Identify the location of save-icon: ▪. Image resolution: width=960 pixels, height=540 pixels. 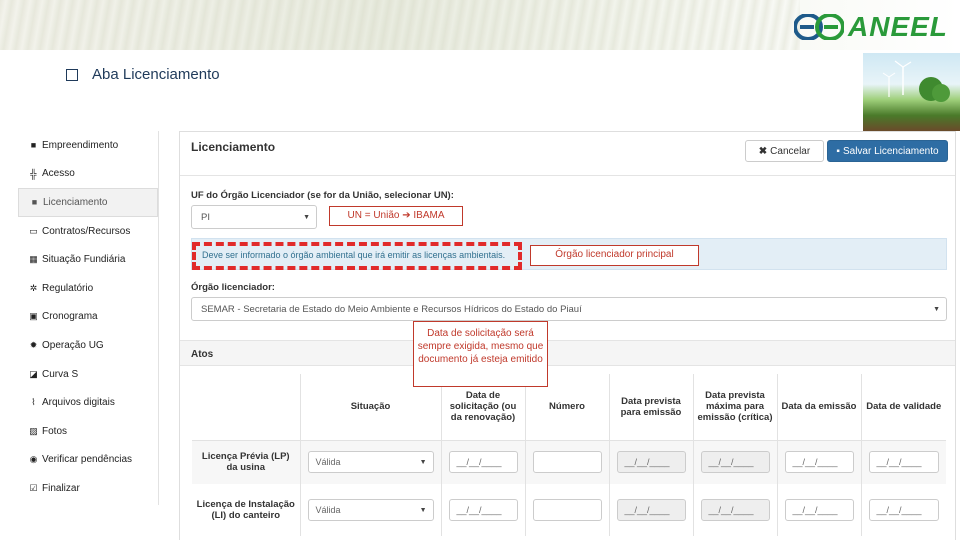
(838, 151).